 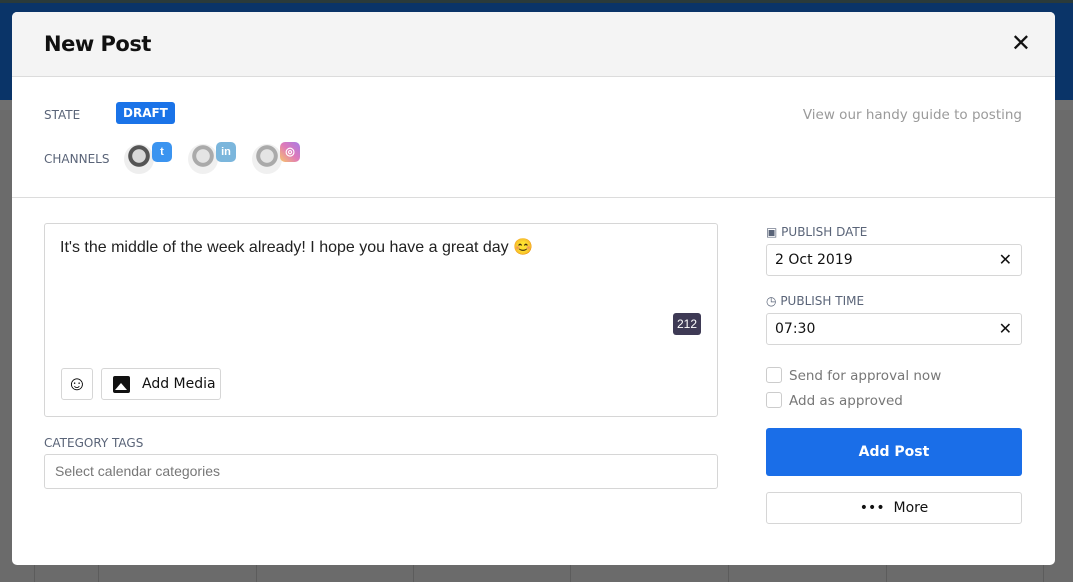 What do you see at coordinates (77, 159) in the screenshot?
I see `channels-label: CHANNELS` at bounding box center [77, 159].